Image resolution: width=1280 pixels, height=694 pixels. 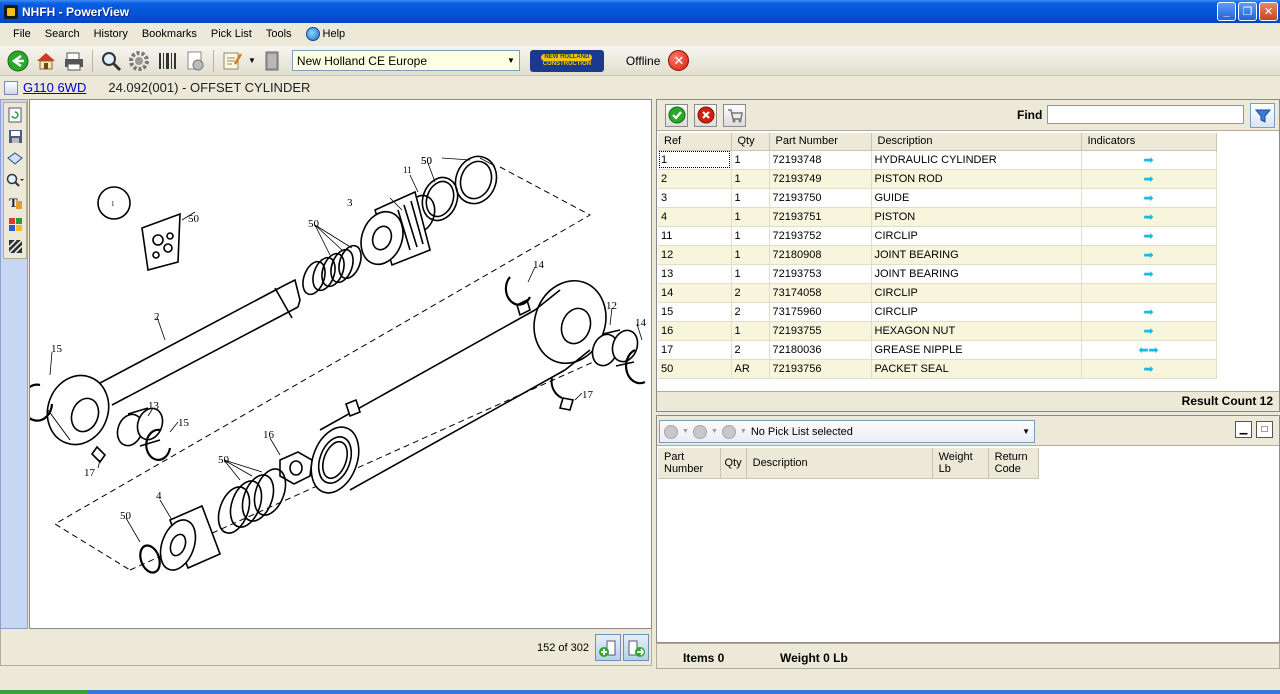 I want to click on col-weight: Weight Lb, so click(x=960, y=463).